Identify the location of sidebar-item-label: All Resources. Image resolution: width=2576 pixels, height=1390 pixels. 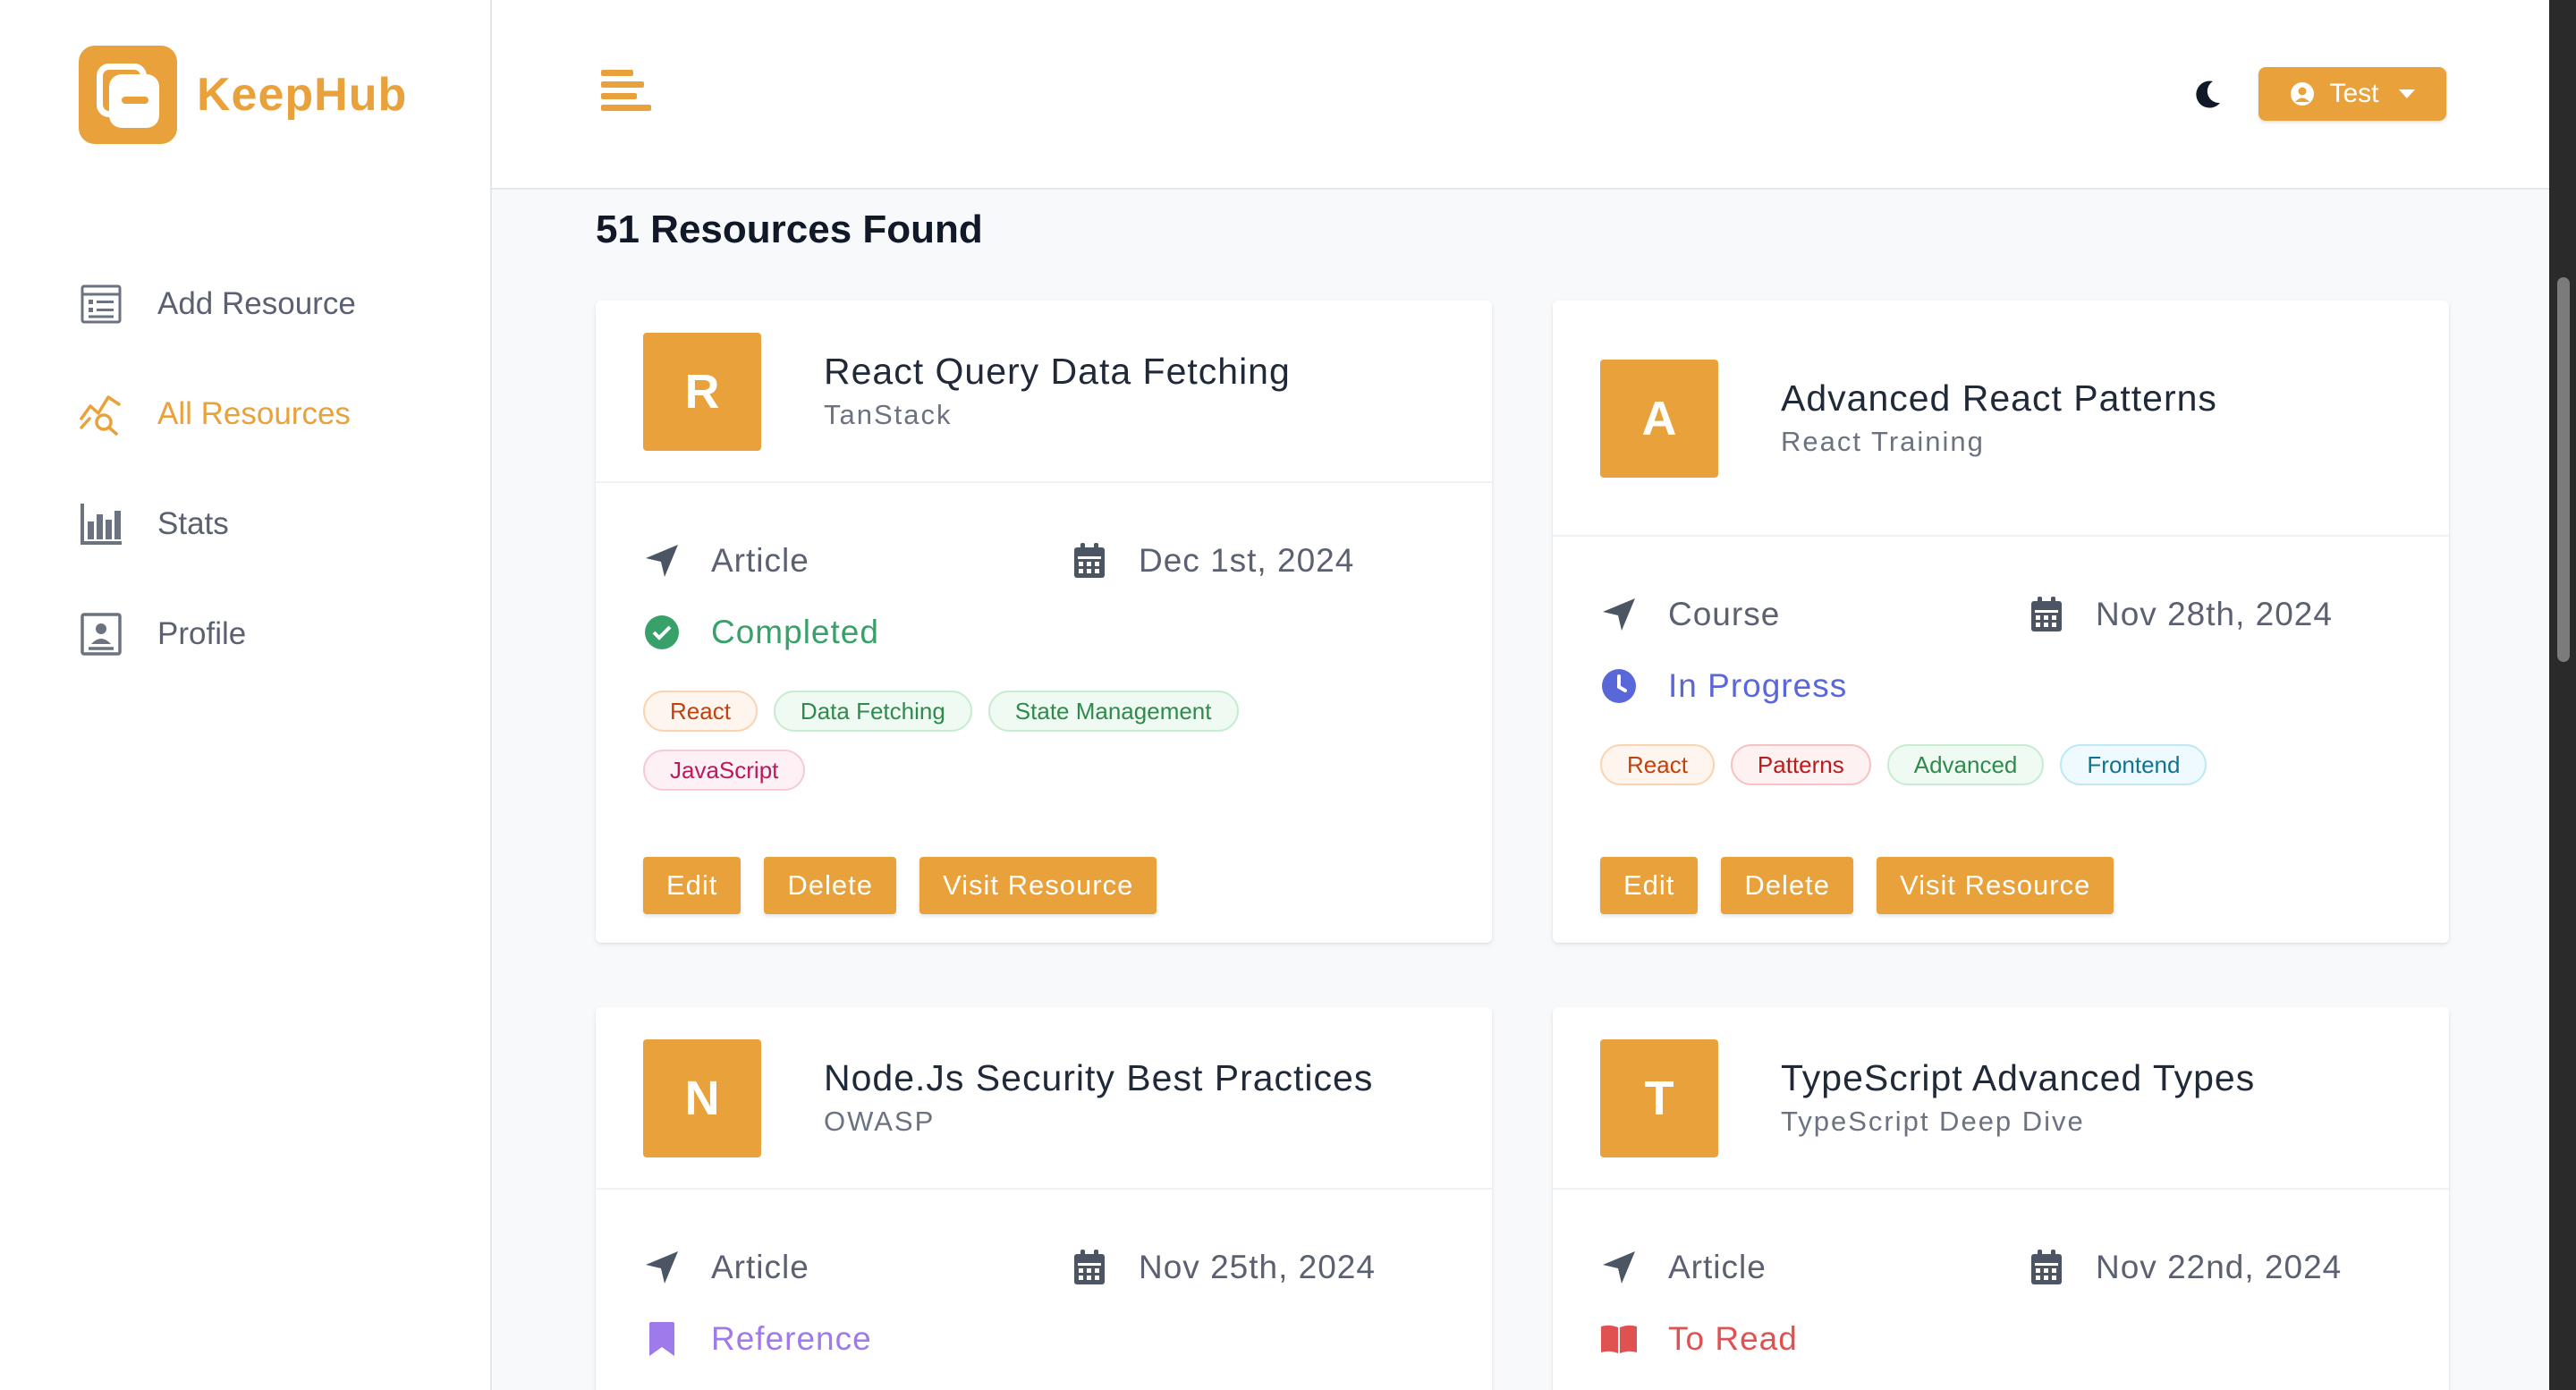
(254, 413).